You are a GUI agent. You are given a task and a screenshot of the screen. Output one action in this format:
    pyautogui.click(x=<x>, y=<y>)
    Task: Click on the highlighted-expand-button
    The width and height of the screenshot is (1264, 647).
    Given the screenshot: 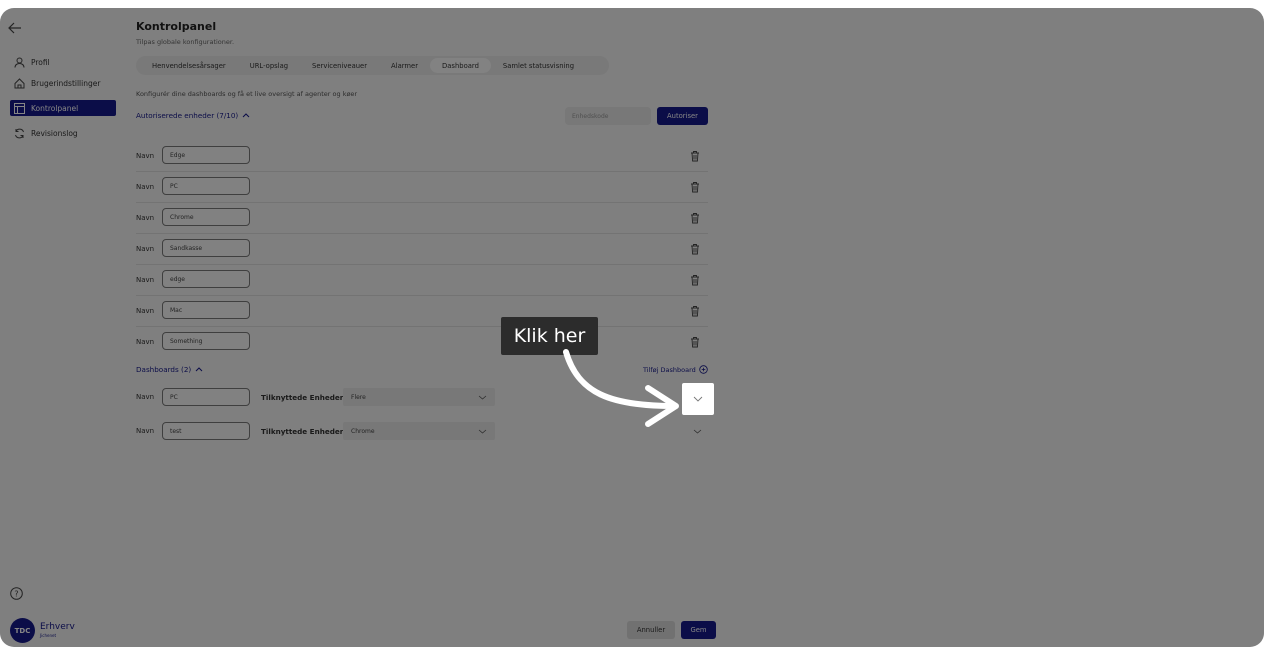 What is the action you would take?
    pyautogui.click(x=698, y=399)
    